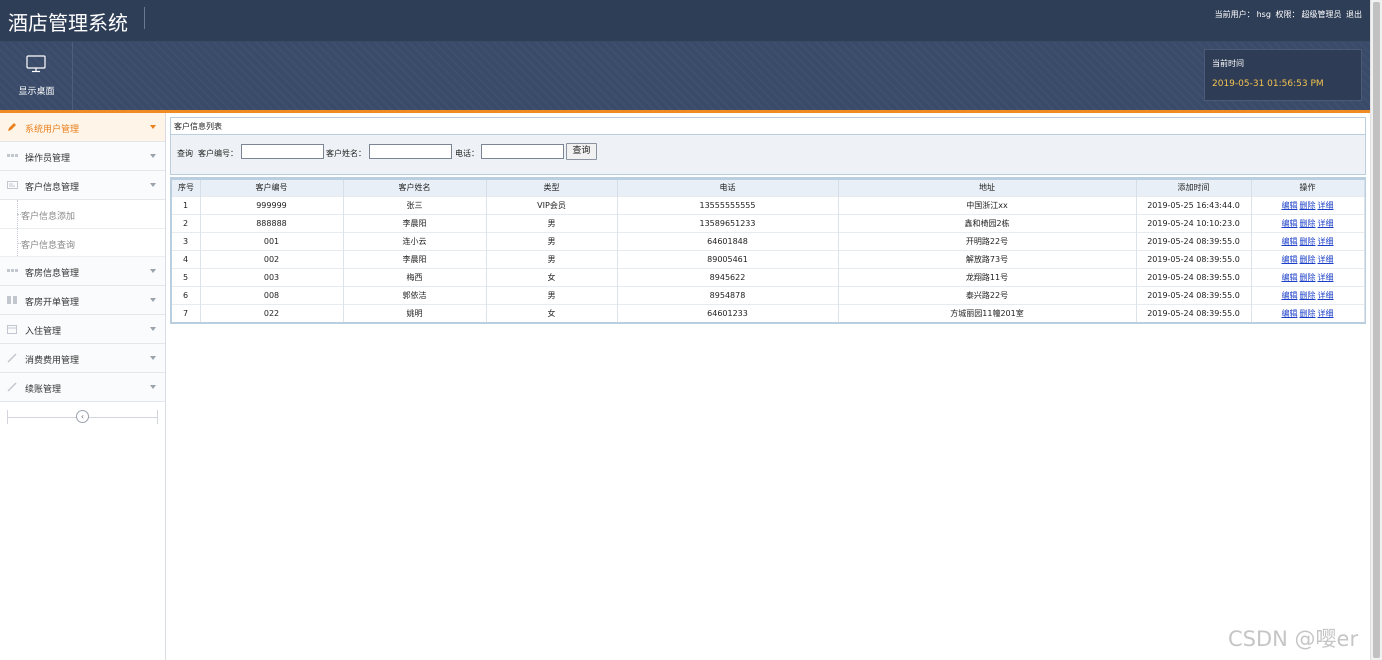  What do you see at coordinates (987, 276) in the screenshot?
I see `table-cell: 龙翔路11号` at bounding box center [987, 276].